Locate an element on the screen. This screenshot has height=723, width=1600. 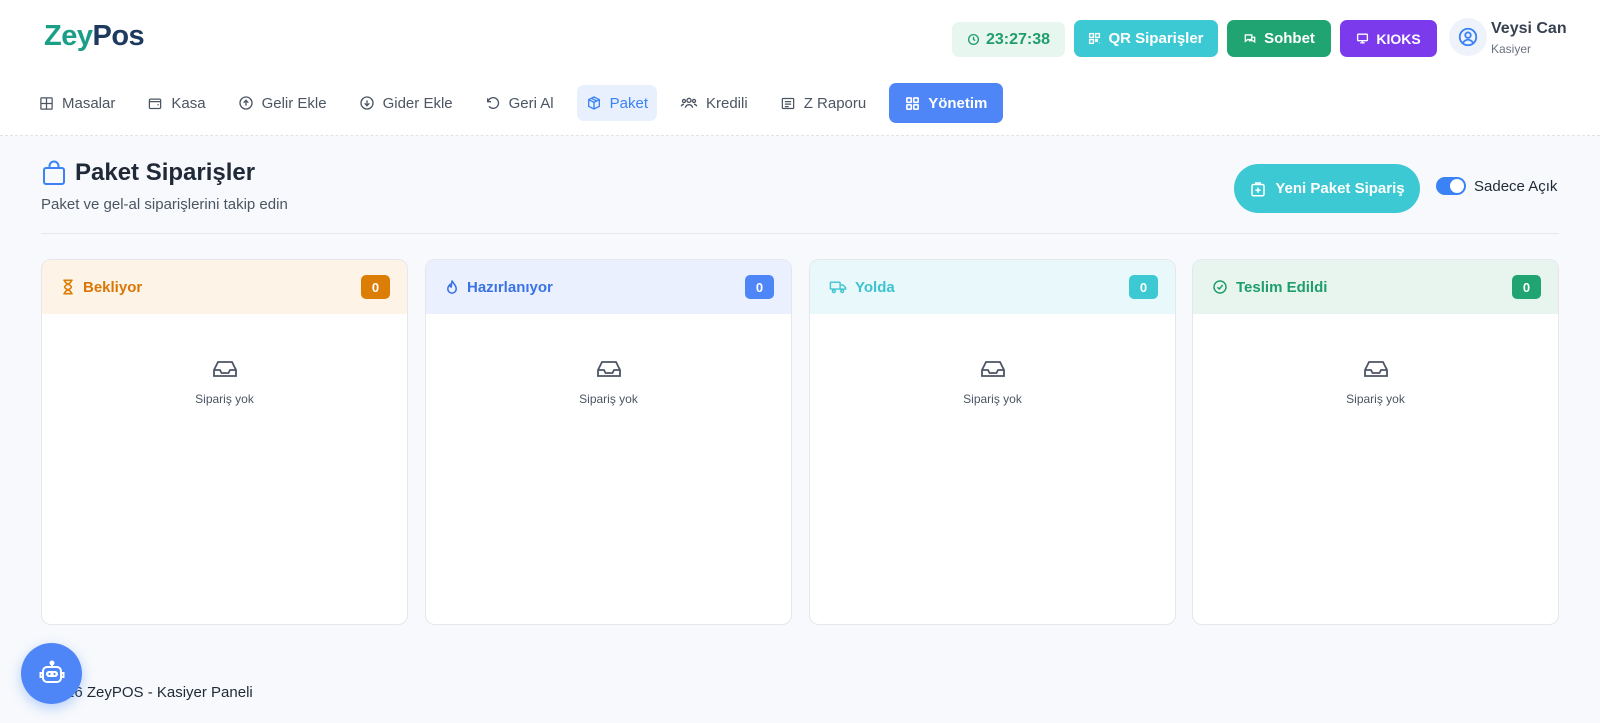
nav-masalar: Masalar is located at coordinates (77, 103).